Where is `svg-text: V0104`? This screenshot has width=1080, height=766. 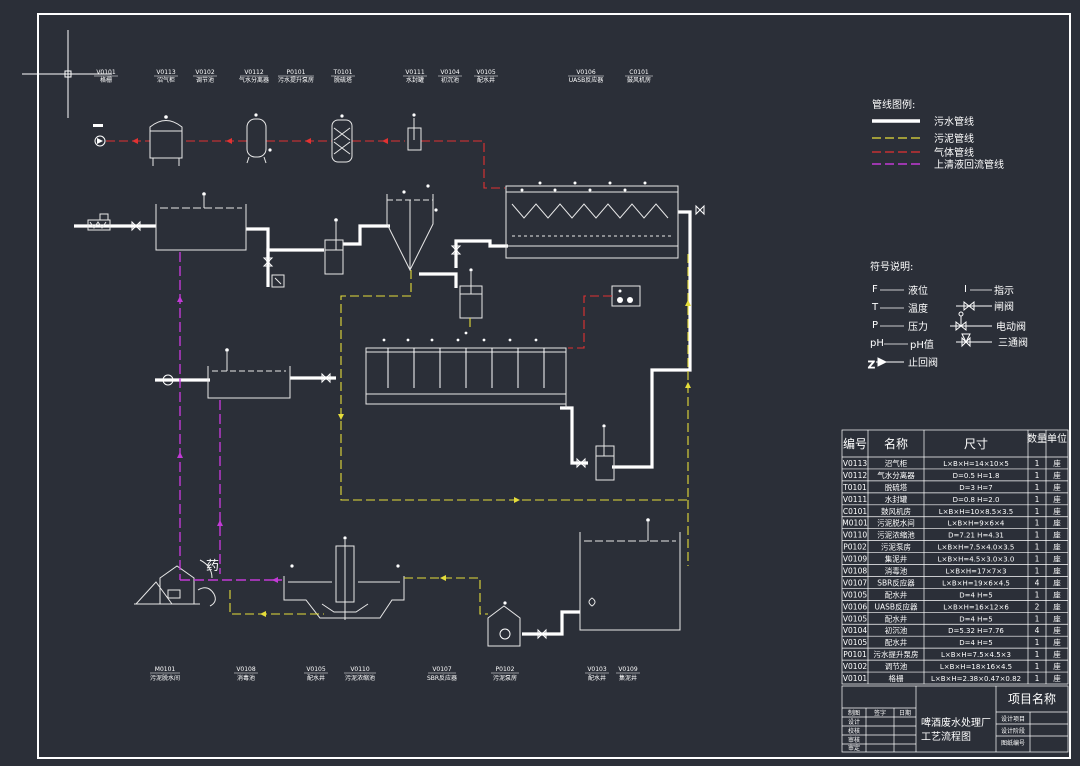
svg-text: V0104 is located at coordinates (450, 72).